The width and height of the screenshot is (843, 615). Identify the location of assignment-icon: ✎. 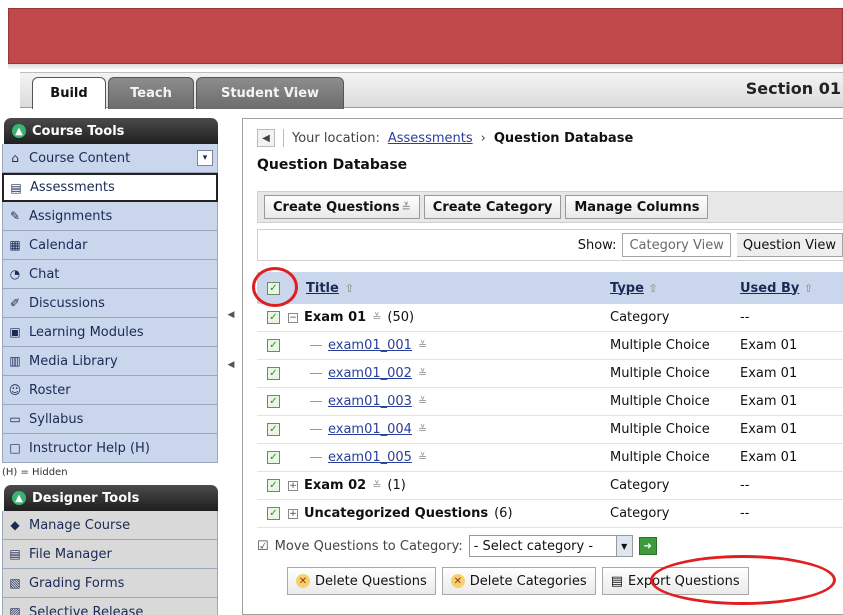
(15, 216).